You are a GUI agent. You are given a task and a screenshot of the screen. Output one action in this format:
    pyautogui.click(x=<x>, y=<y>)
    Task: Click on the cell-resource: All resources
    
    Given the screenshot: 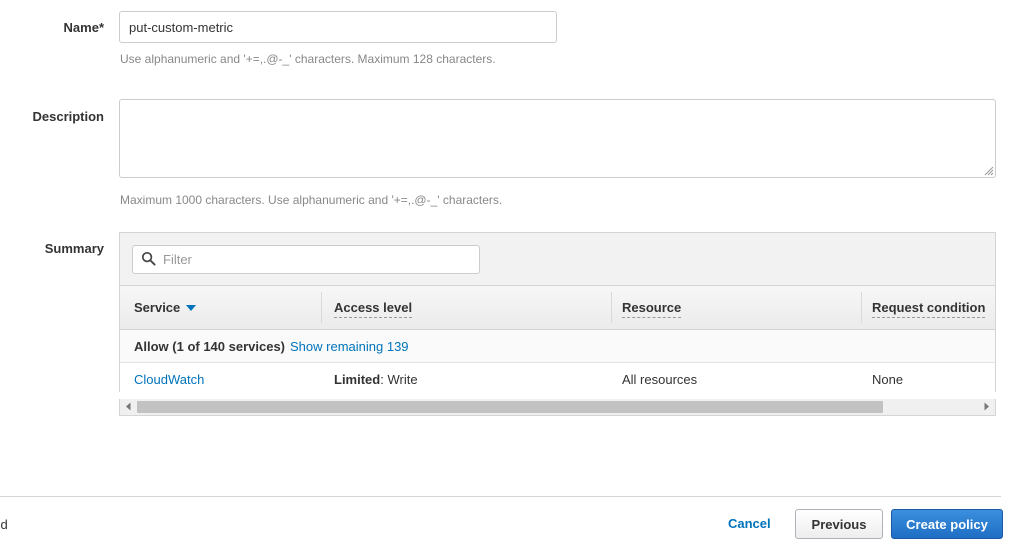 What is the action you would take?
    pyautogui.click(x=660, y=379)
    